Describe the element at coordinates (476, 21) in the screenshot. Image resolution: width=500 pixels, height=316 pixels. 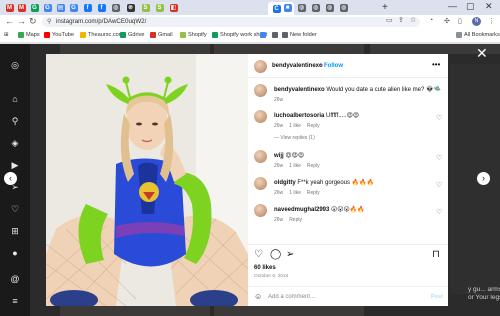
I see `profile-avatar: N` at that location.